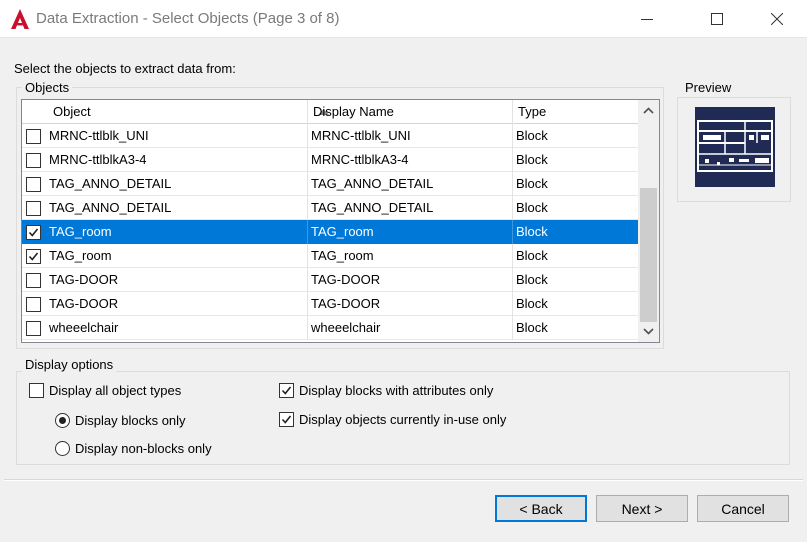 The height and width of the screenshot is (542, 807). I want to click on display-options-legend: Display options, so click(69, 364).